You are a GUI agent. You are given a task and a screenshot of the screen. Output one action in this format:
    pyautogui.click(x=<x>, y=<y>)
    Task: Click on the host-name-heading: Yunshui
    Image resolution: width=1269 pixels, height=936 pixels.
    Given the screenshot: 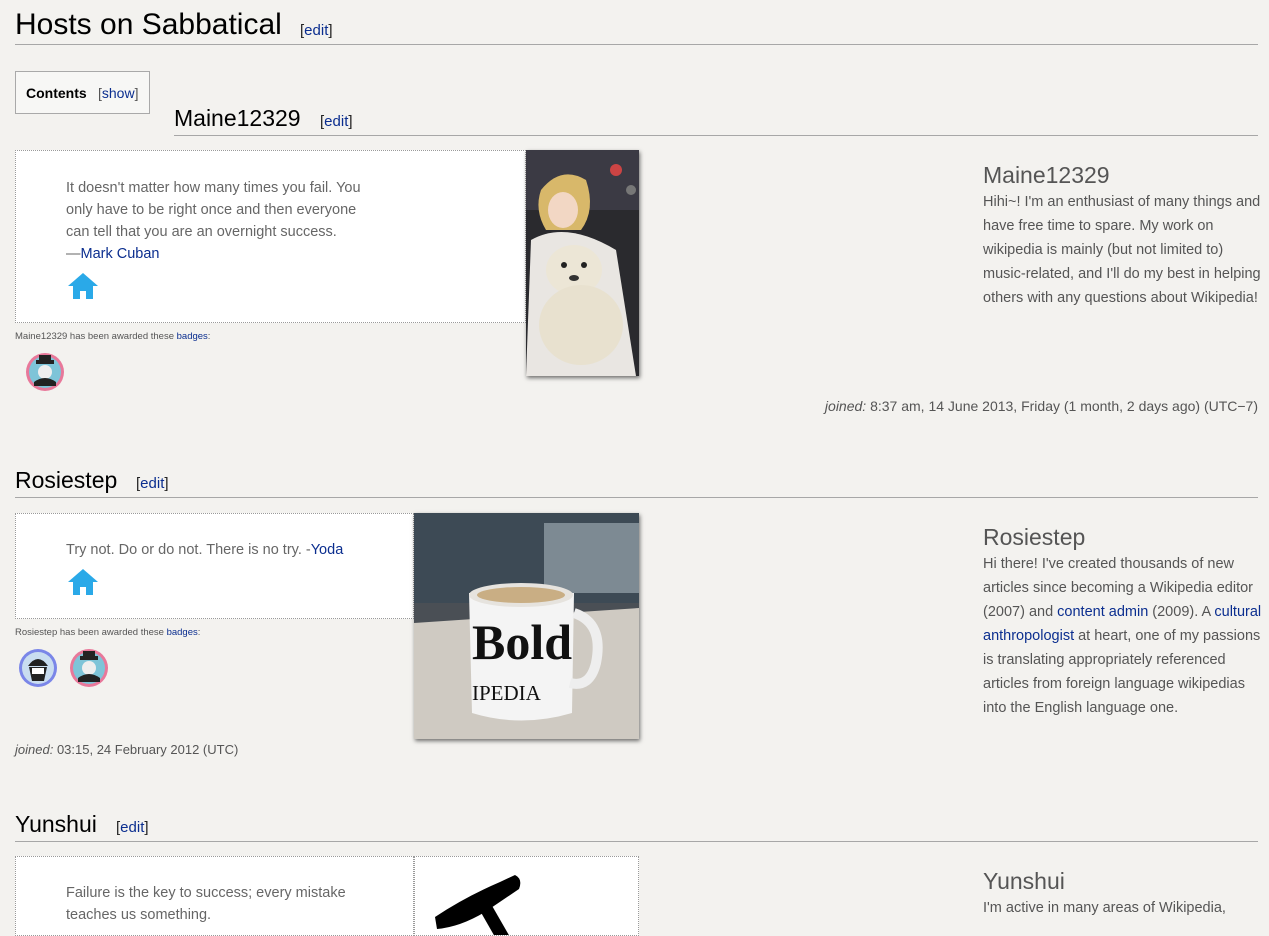 What is the action you would take?
    pyautogui.click(x=56, y=824)
    